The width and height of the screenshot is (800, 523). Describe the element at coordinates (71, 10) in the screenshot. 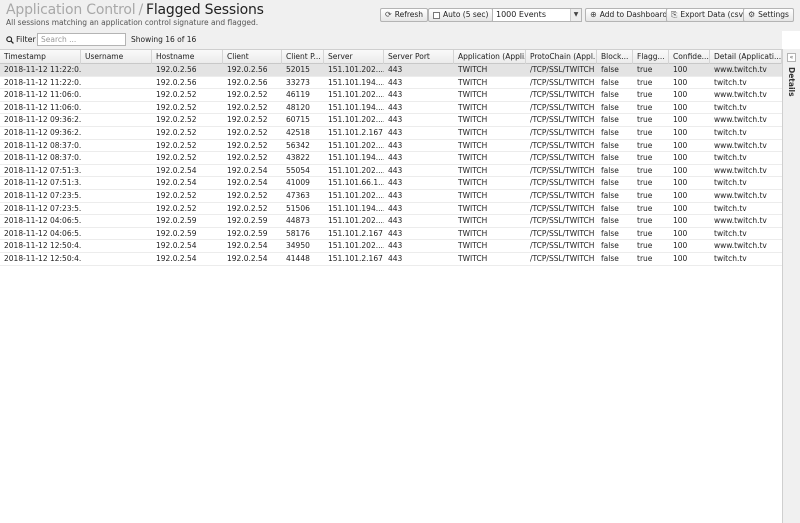

I see `app-name-link: Application Control` at that location.